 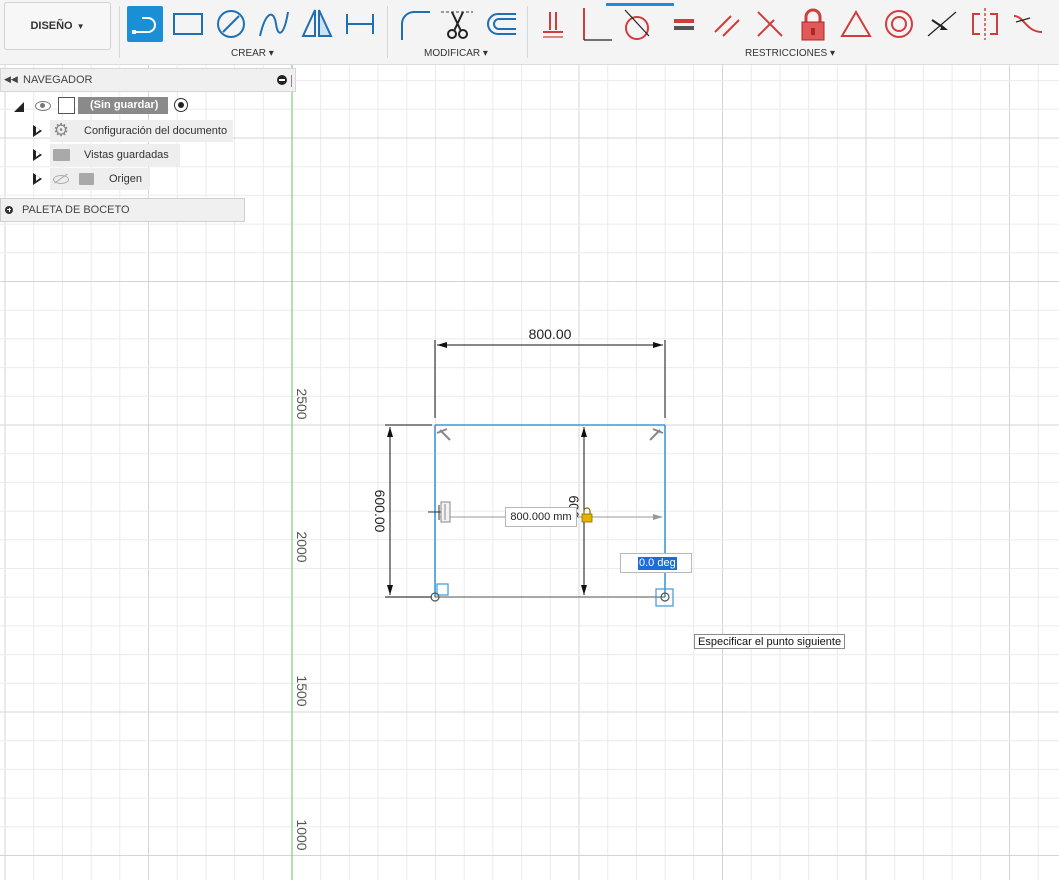 What do you see at coordinates (19, 107) in the screenshot?
I see `expand-triangle-icon` at bounding box center [19, 107].